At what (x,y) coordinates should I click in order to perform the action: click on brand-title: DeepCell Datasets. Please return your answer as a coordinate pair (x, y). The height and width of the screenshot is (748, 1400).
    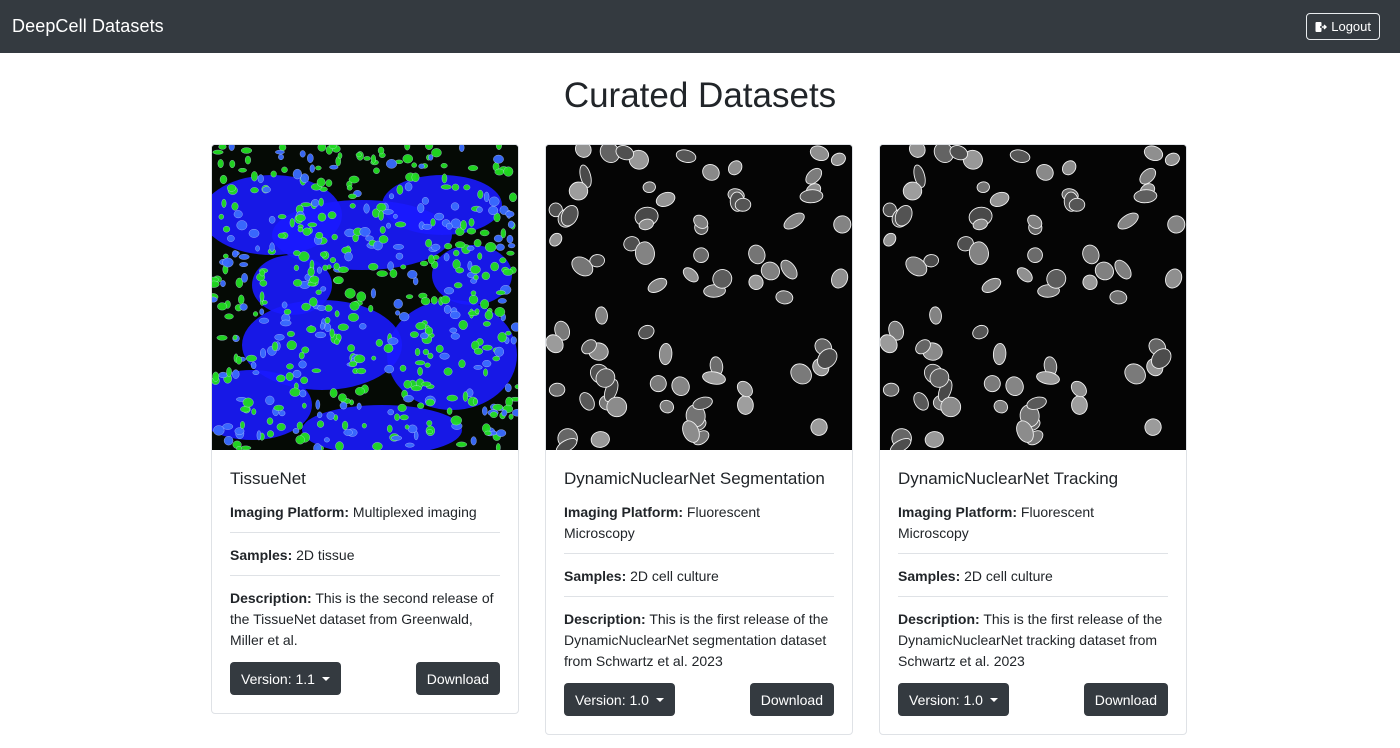
    Looking at the image, I should click on (88, 26).